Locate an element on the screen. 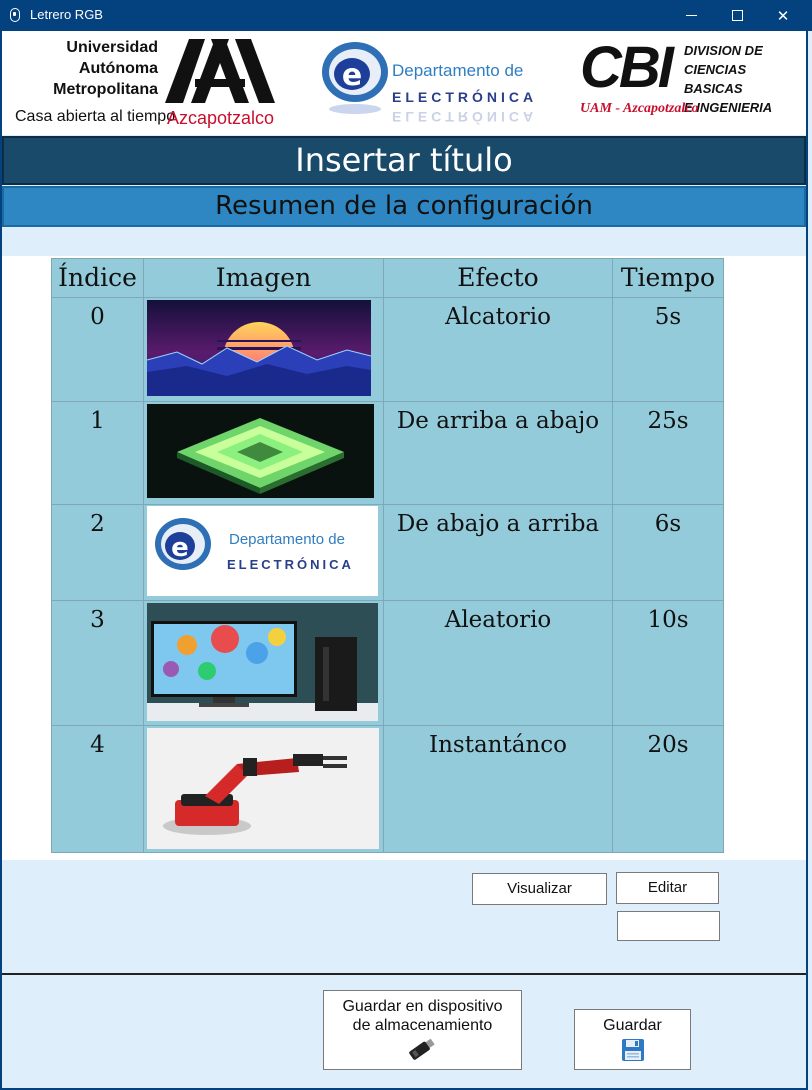 The width and height of the screenshot is (812, 1090). cbi-line: E INGENIERIA is located at coordinates (728, 107).